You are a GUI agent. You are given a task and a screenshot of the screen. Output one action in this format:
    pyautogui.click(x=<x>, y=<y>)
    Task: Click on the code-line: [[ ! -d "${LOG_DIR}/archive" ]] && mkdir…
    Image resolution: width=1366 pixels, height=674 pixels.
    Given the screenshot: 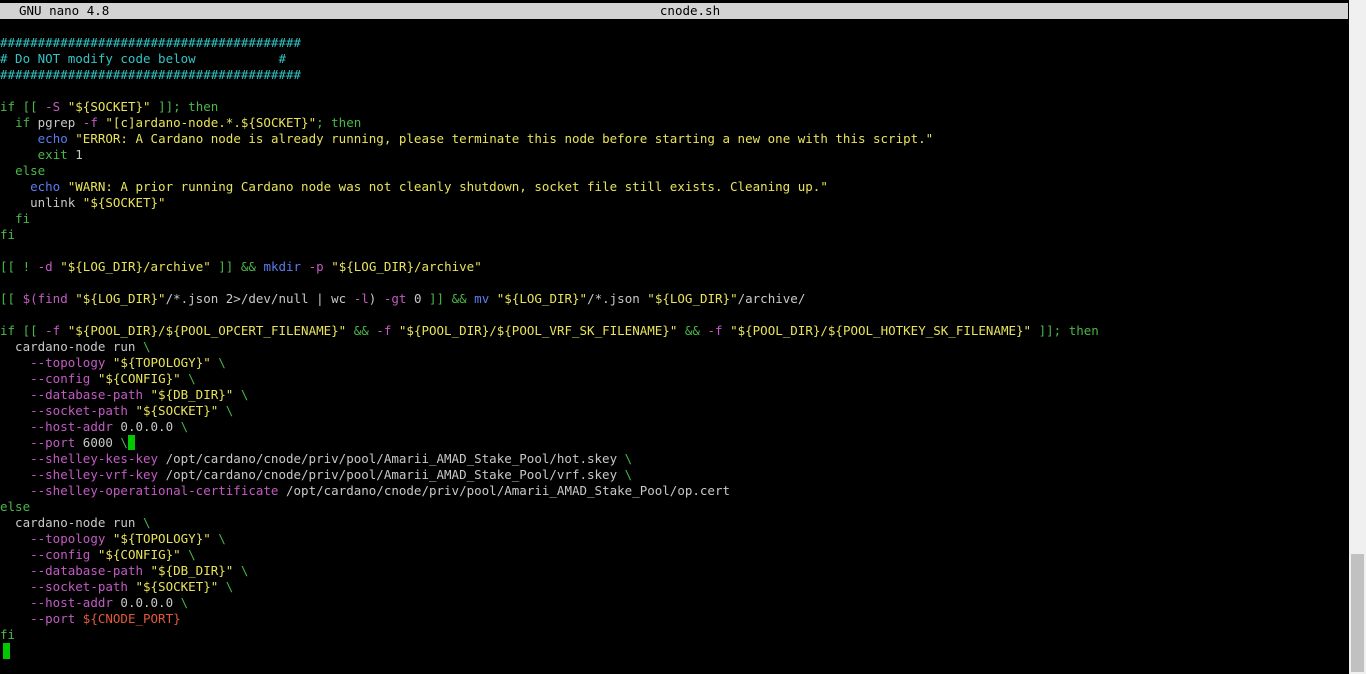 What is the action you would take?
    pyautogui.click(x=674, y=267)
    